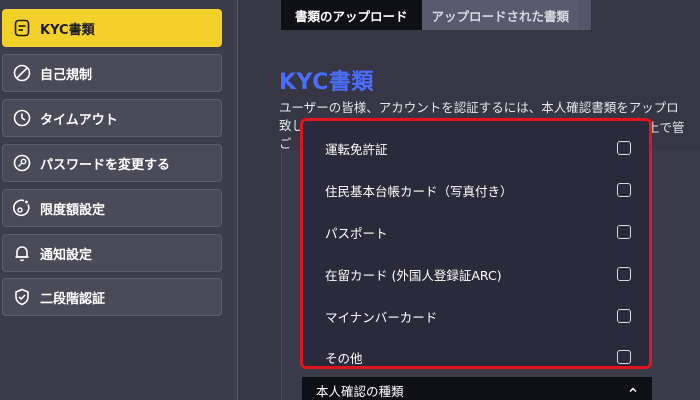 The width and height of the screenshot is (700, 400). What do you see at coordinates (22, 163) in the screenshot?
I see `key-icon` at bounding box center [22, 163].